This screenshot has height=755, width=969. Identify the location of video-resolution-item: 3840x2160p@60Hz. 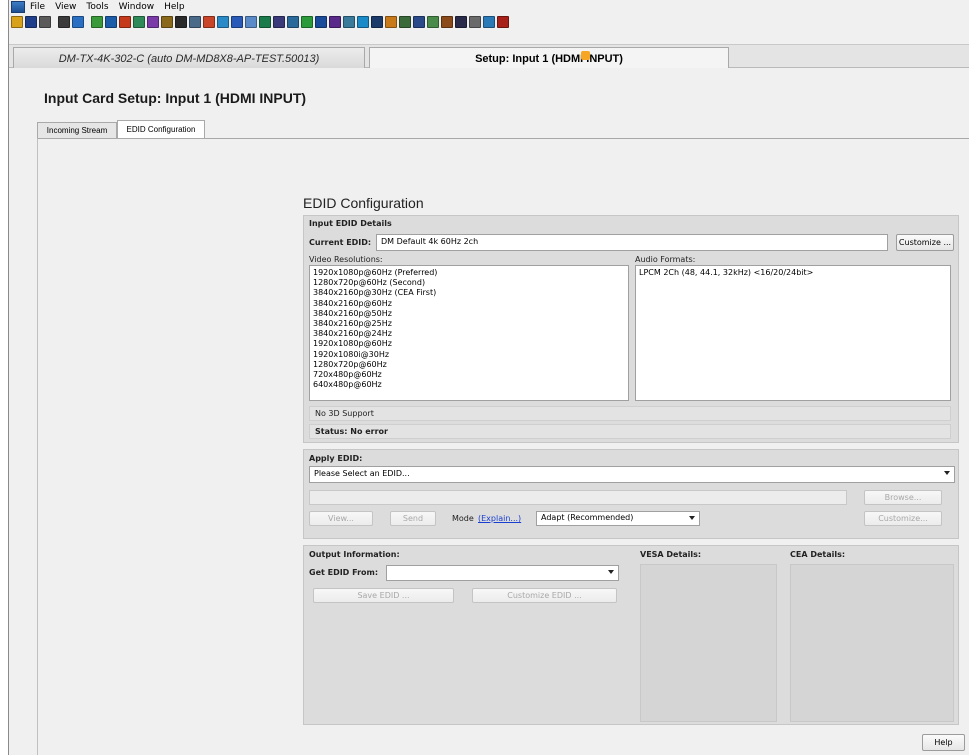
(469, 304).